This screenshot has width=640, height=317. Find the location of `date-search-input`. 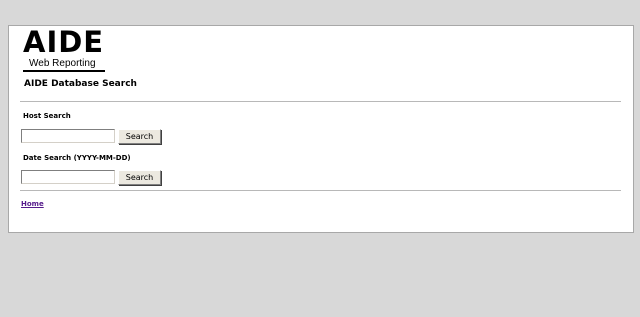

date-search-input is located at coordinates (68, 177).